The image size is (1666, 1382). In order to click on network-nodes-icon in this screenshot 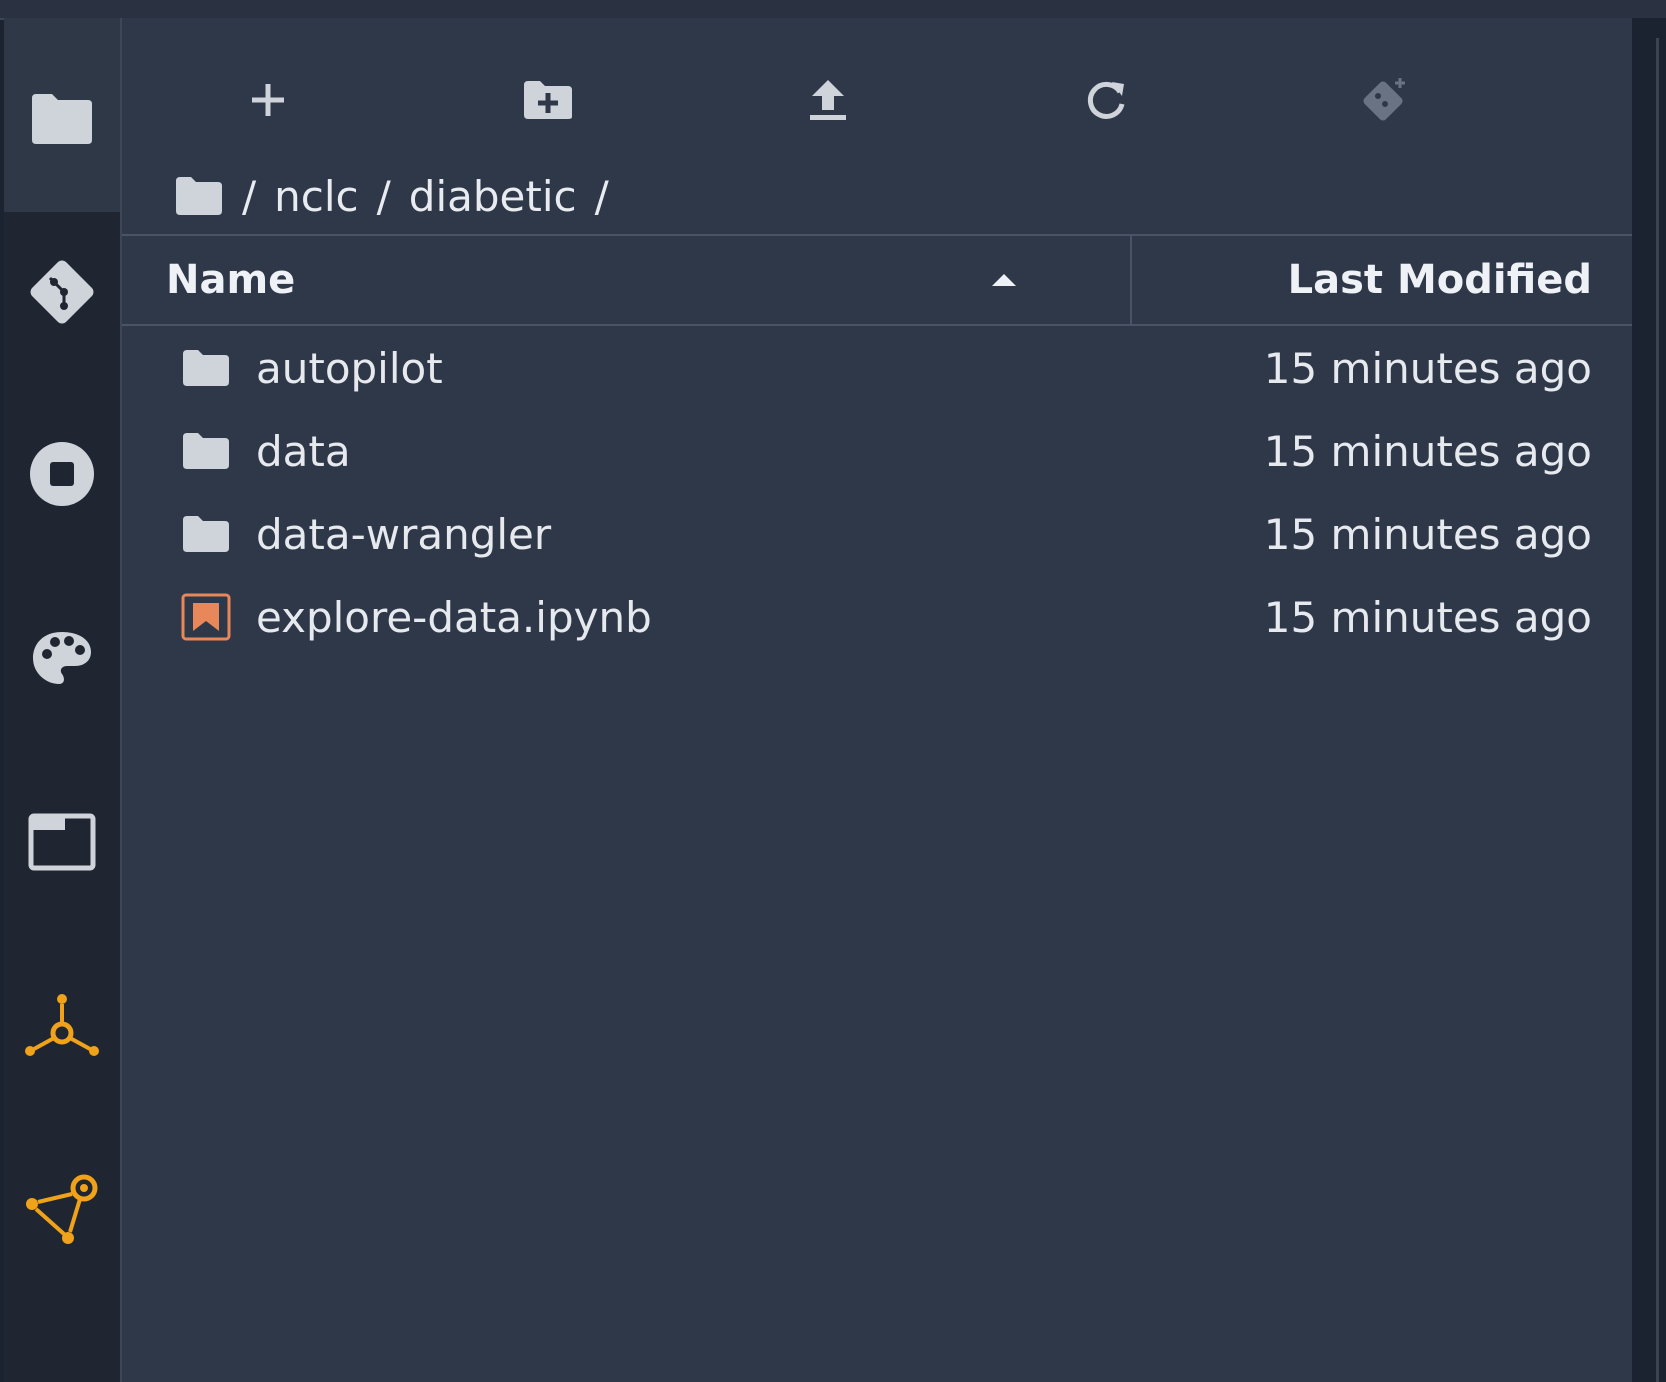, I will do `click(62, 1025)`.